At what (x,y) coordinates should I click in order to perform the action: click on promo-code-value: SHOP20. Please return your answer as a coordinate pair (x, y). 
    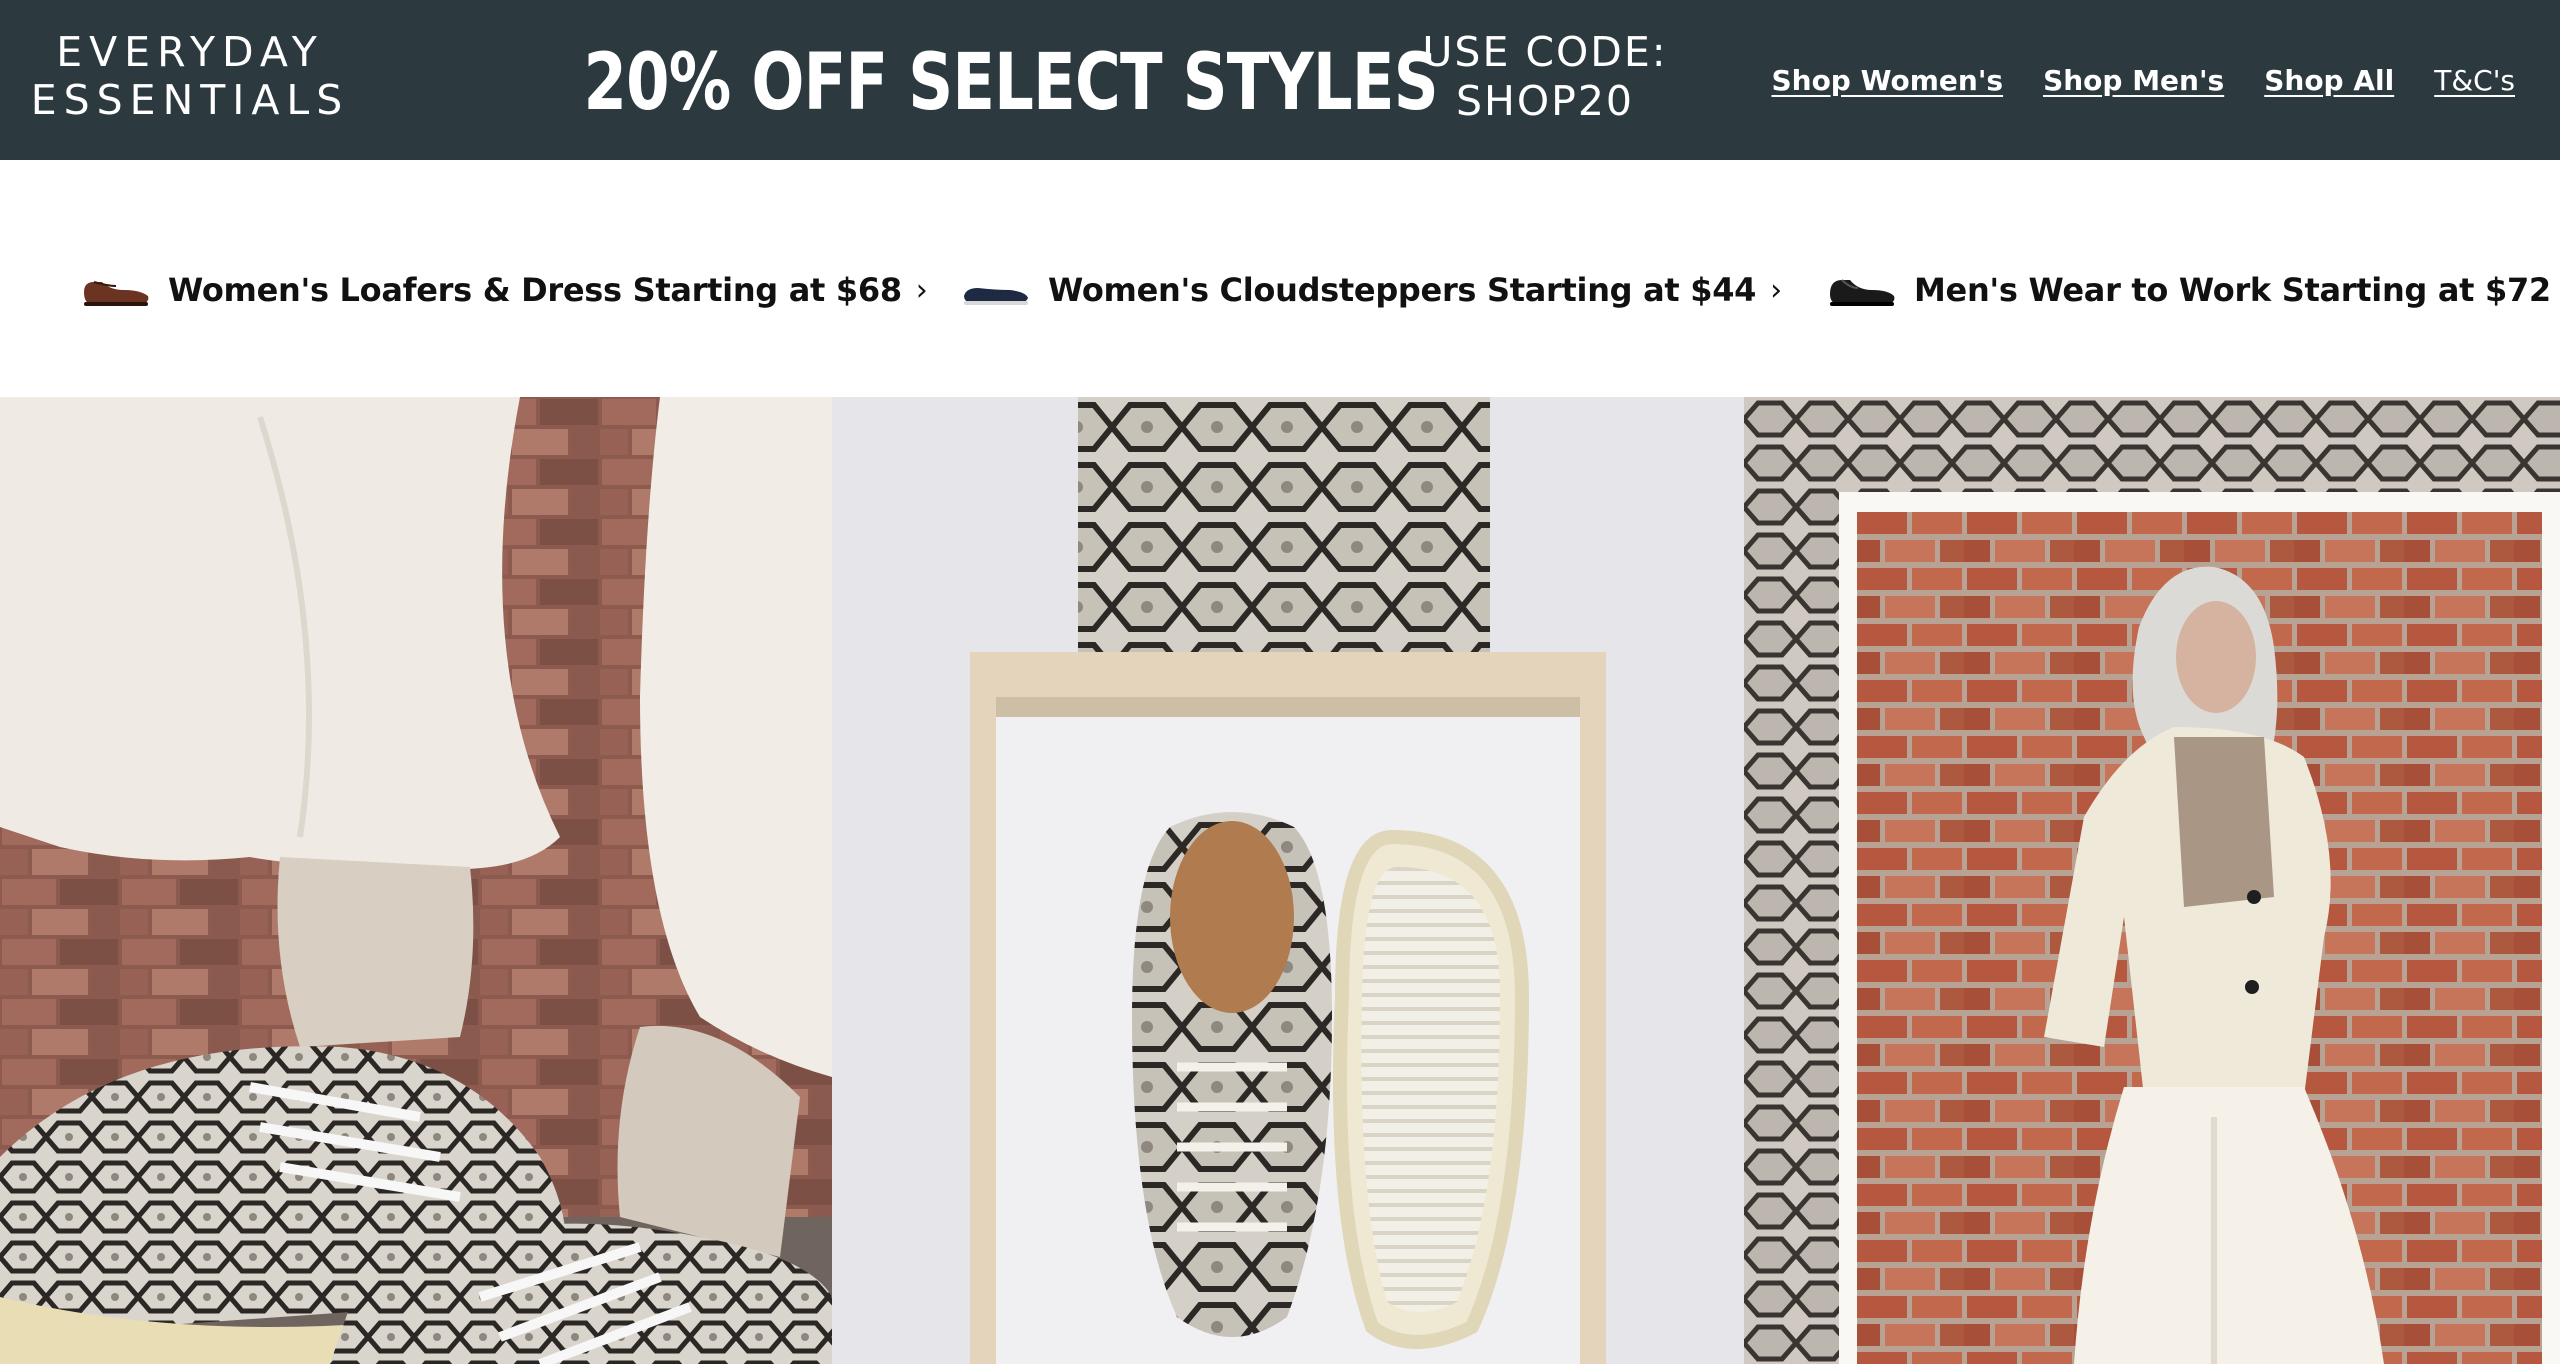
    Looking at the image, I should click on (1545, 101).